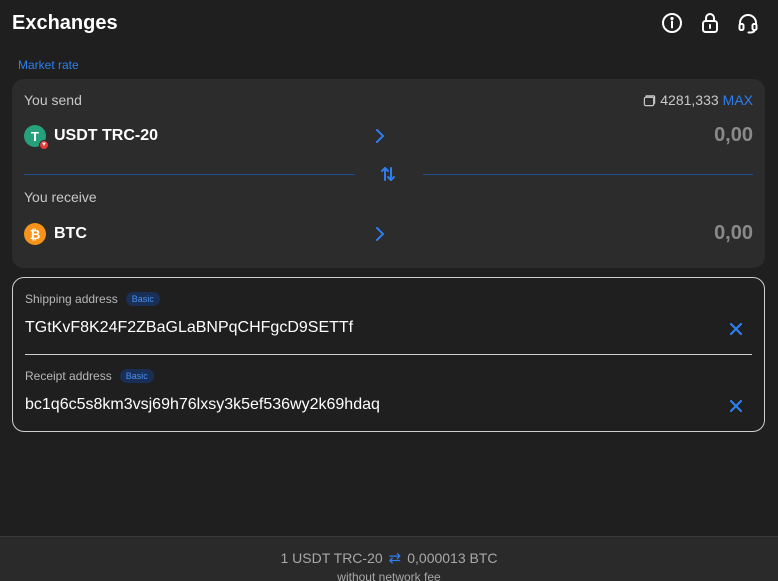 This screenshot has height=581, width=778. I want to click on send-asset-name: USDT TRC-20, so click(106, 135).